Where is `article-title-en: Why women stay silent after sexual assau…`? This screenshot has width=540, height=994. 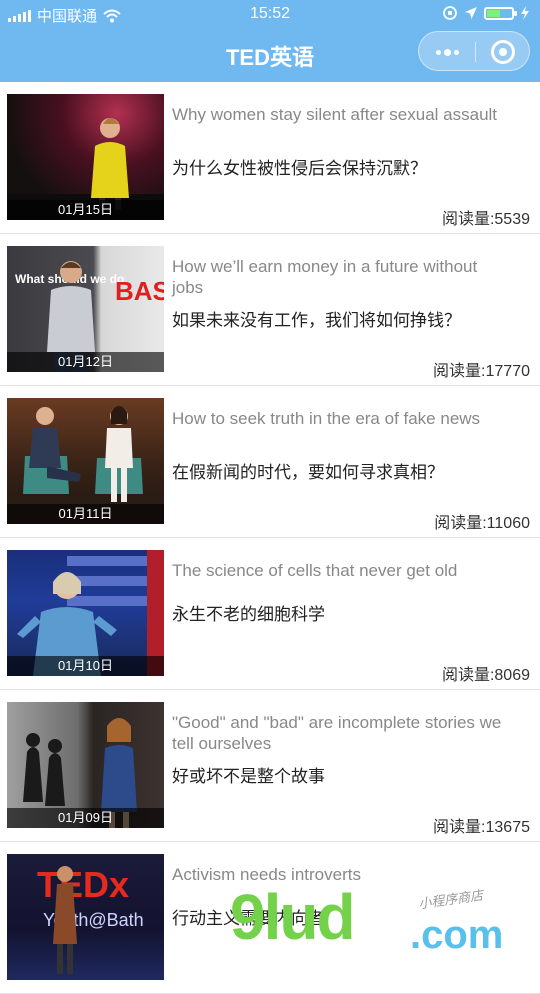
article-title-en: Why women stay silent after sexual assau… is located at coordinates (342, 114).